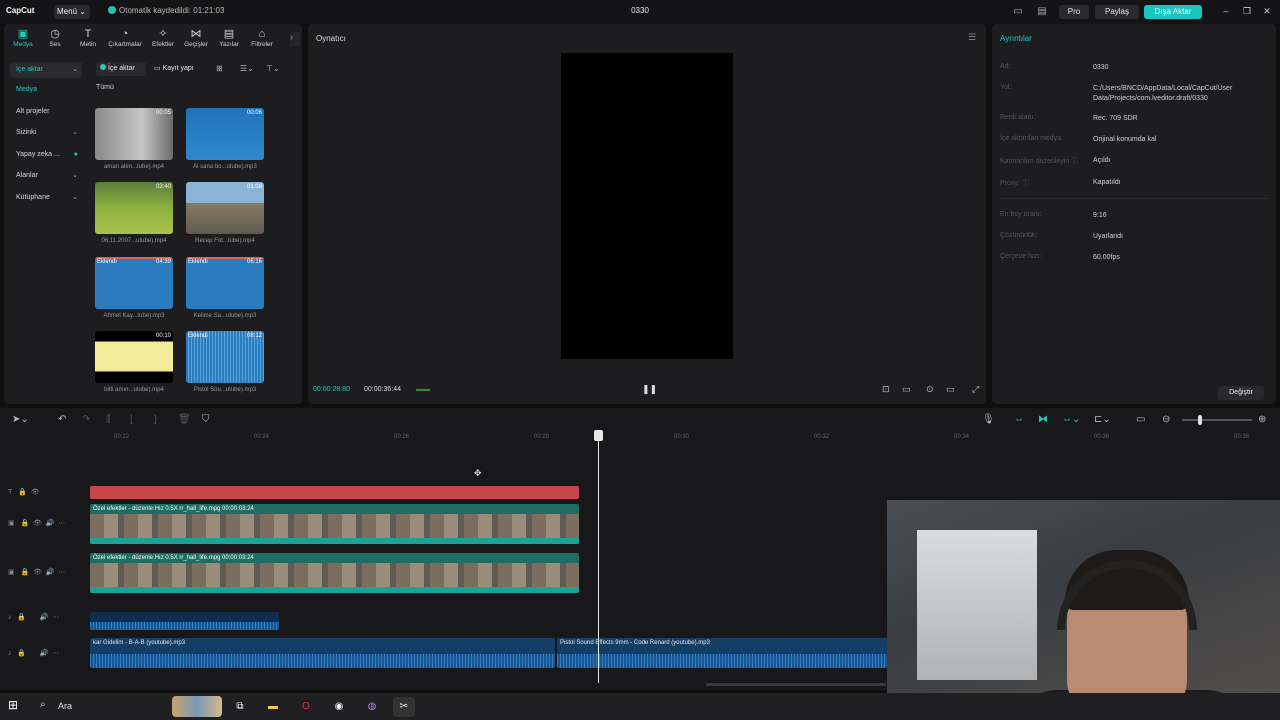 The width and height of the screenshot is (1280, 720). I want to click on sidebar-item-library: Kütüphane ⌄, so click(46, 198).